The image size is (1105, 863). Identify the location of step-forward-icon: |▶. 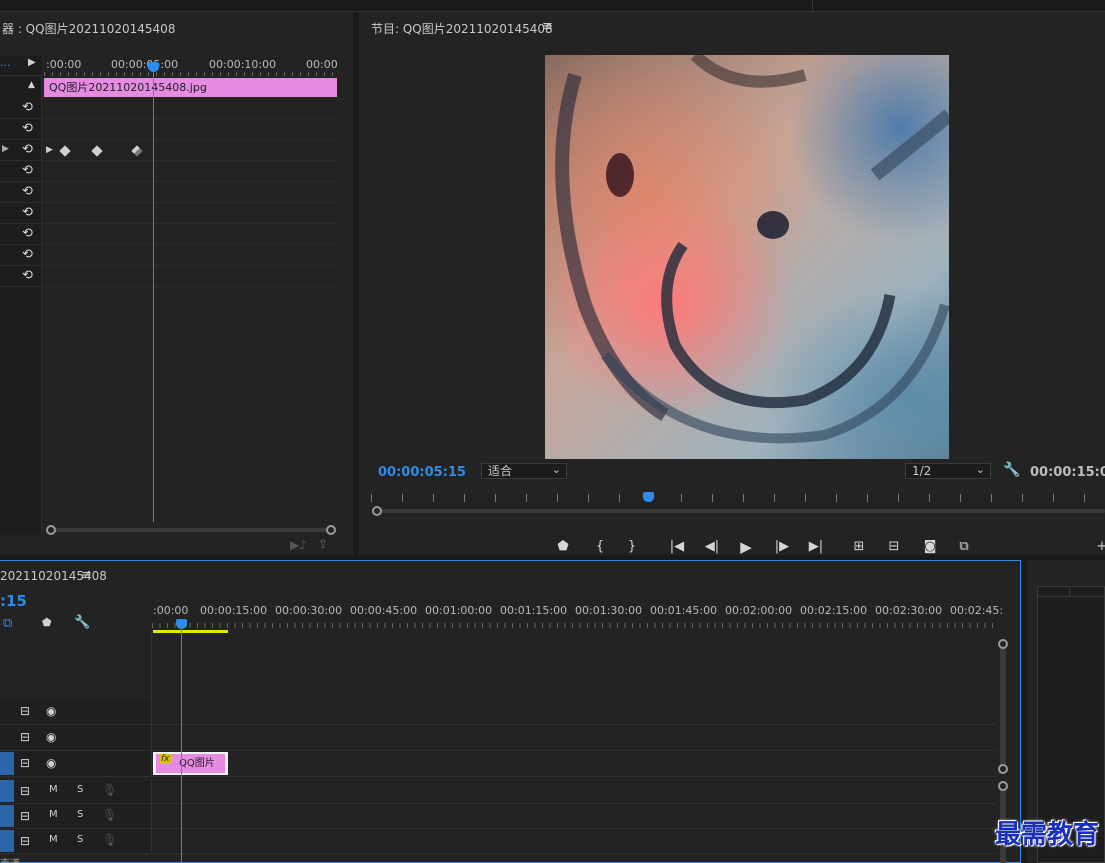
(782, 547).